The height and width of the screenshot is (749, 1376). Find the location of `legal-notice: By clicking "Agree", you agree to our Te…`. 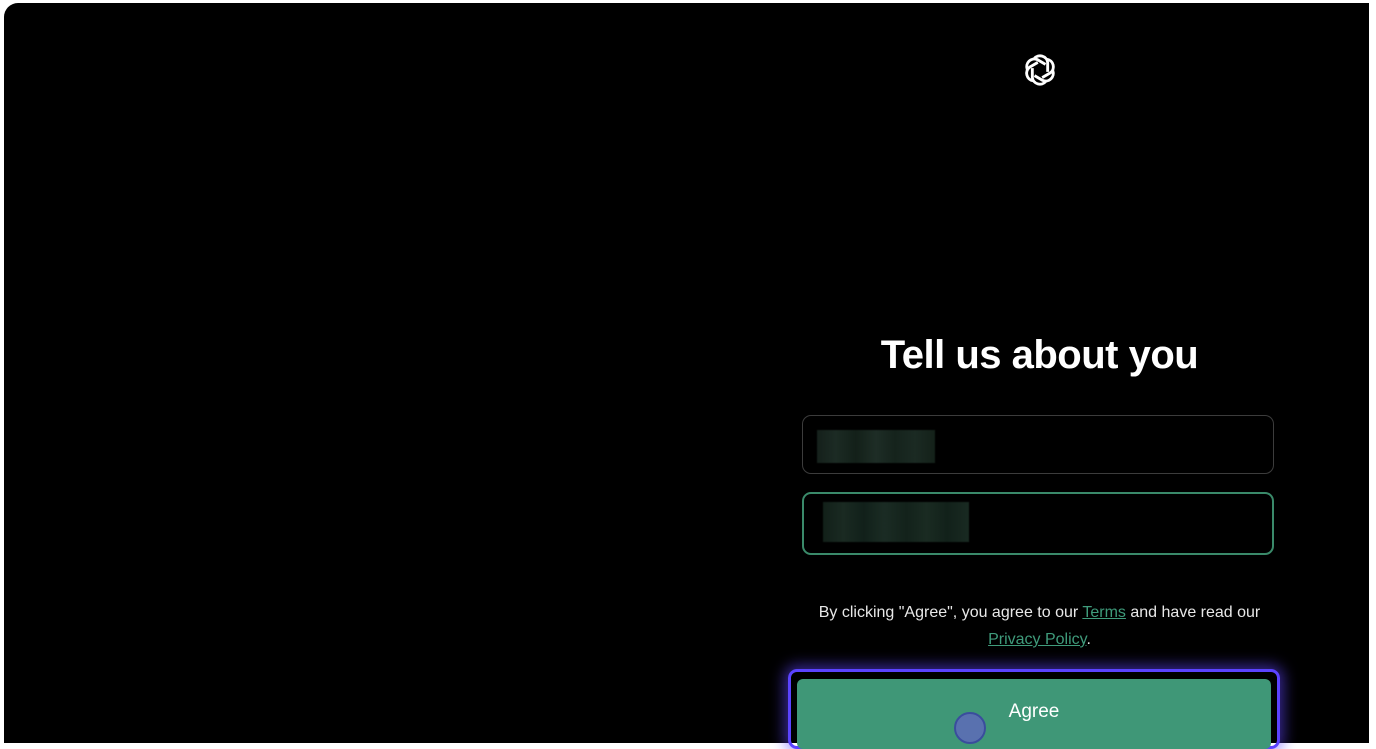

legal-notice: By clicking "Agree", you agree to our Te… is located at coordinates (1039, 626).